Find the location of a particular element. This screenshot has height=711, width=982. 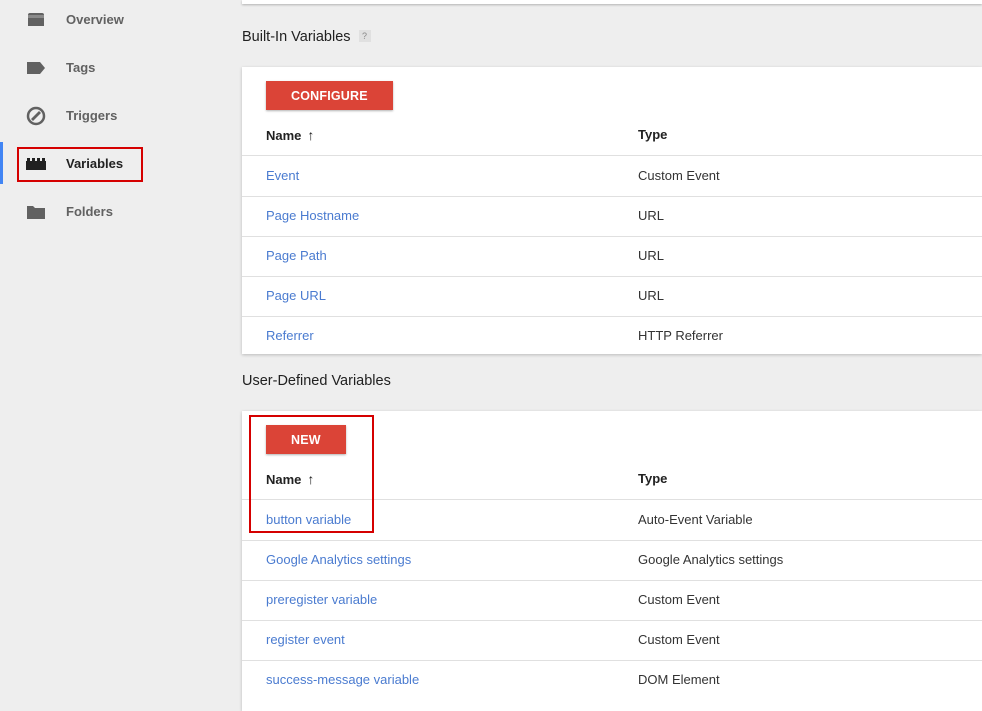

sidebar-item-label: Folders is located at coordinates (89, 211).